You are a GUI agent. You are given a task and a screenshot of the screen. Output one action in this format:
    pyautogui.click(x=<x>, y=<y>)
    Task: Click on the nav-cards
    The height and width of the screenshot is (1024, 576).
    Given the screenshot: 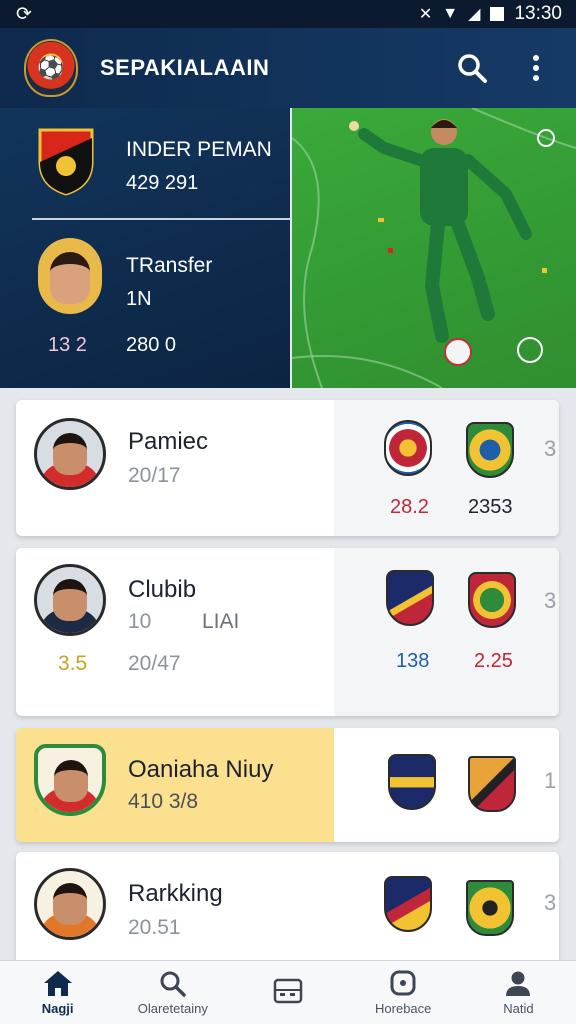 What is the action you would take?
    pyautogui.click(x=287, y=992)
    